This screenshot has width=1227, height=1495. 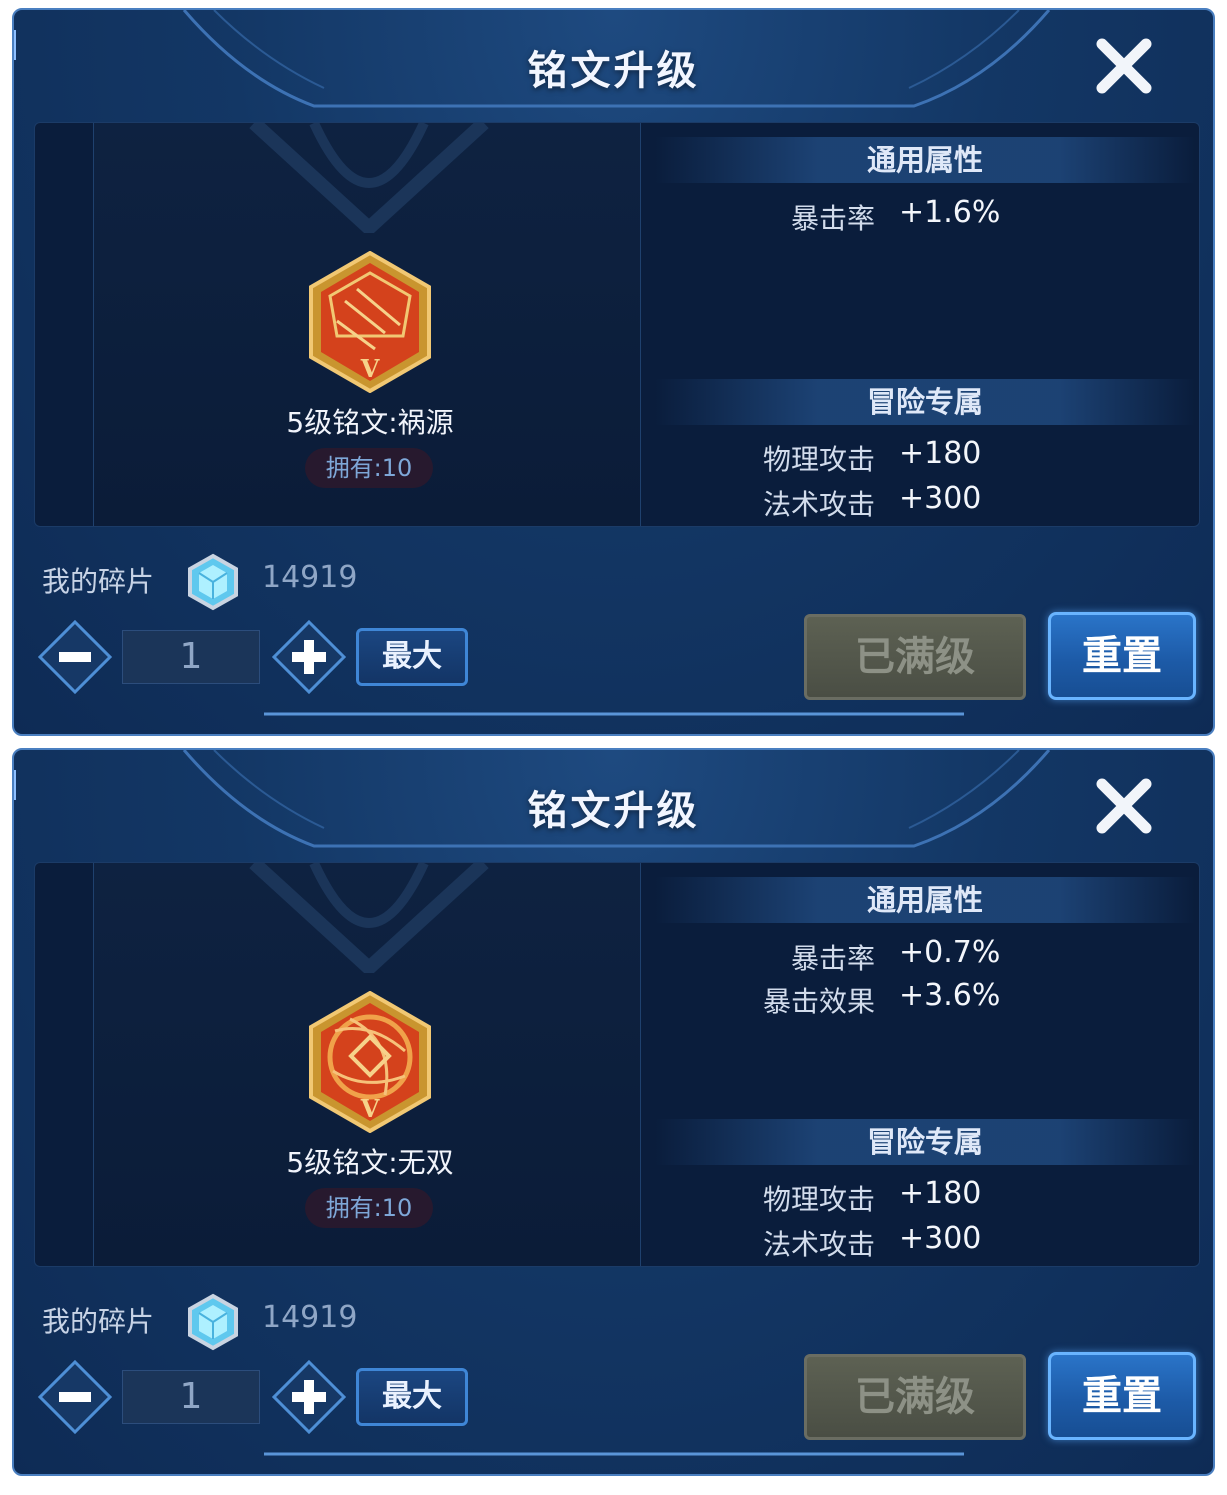 I want to click on rune-name: 5级铭文:无双, so click(x=370, y=1162).